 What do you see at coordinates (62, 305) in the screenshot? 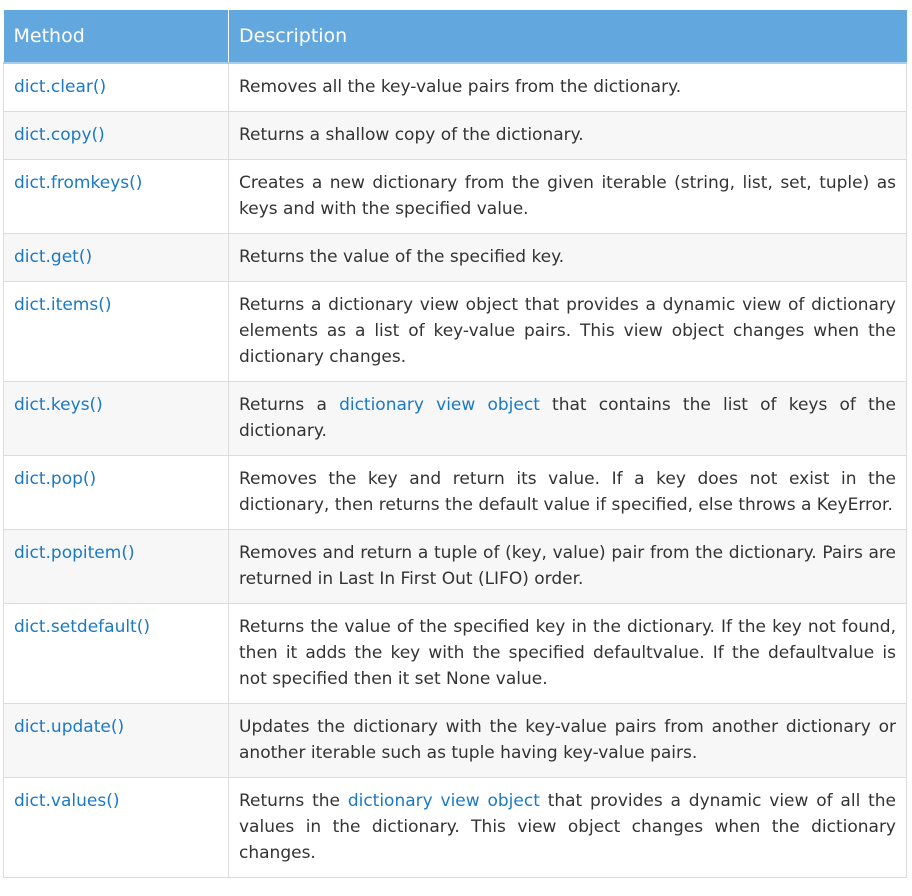
I see `method-link: dict.items()` at bounding box center [62, 305].